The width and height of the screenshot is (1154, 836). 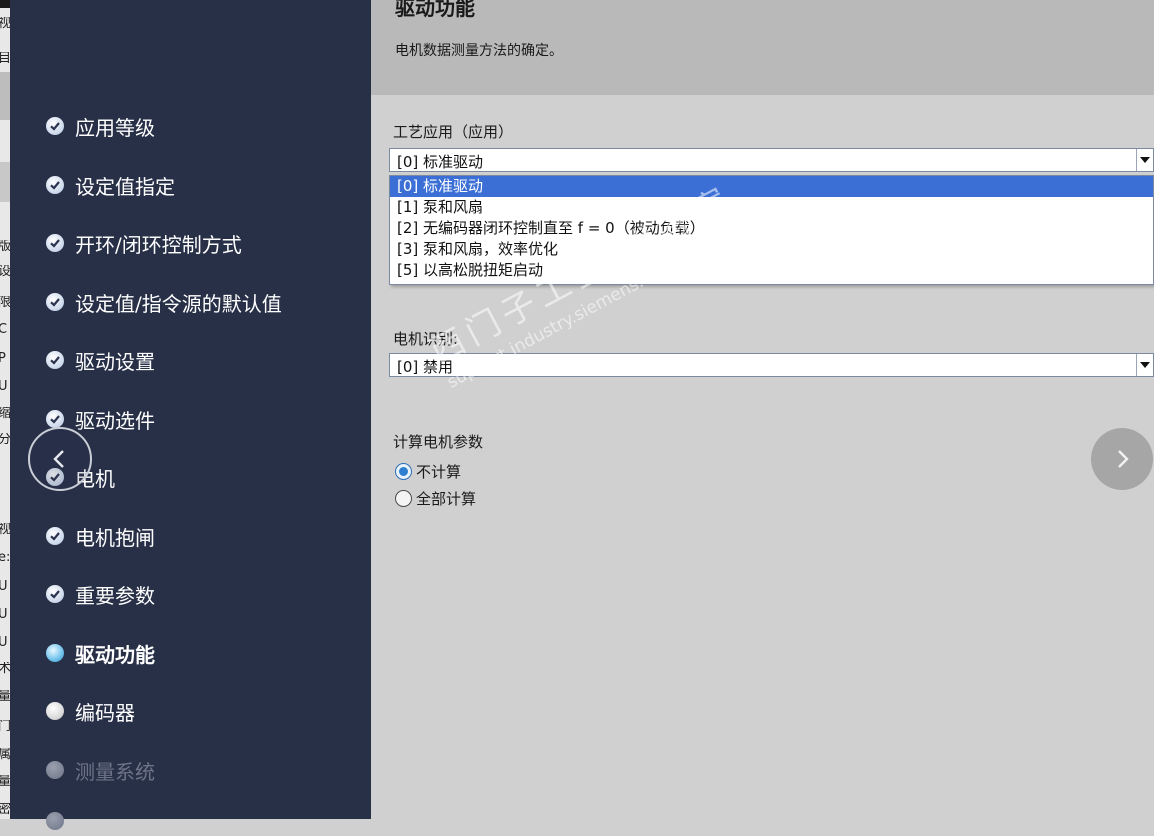 What do you see at coordinates (453, 132) in the screenshot?
I see `tech-app-label: 工艺应用（应用）` at bounding box center [453, 132].